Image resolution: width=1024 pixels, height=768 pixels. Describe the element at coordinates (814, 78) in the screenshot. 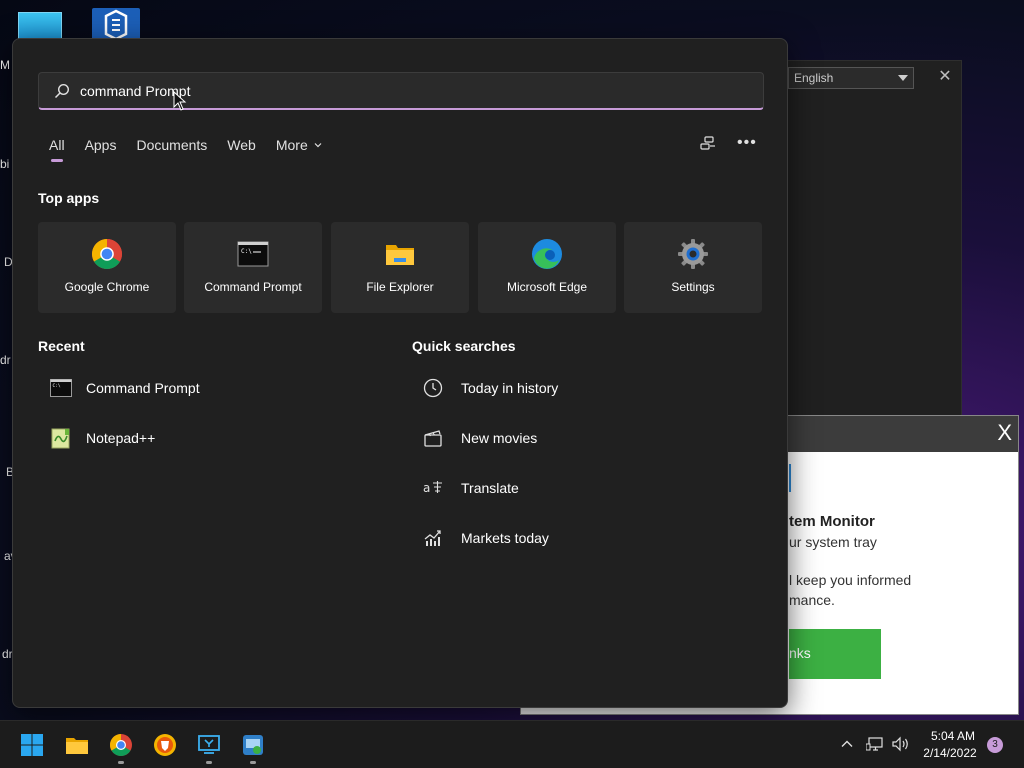

I see `language-select-value: English` at that location.